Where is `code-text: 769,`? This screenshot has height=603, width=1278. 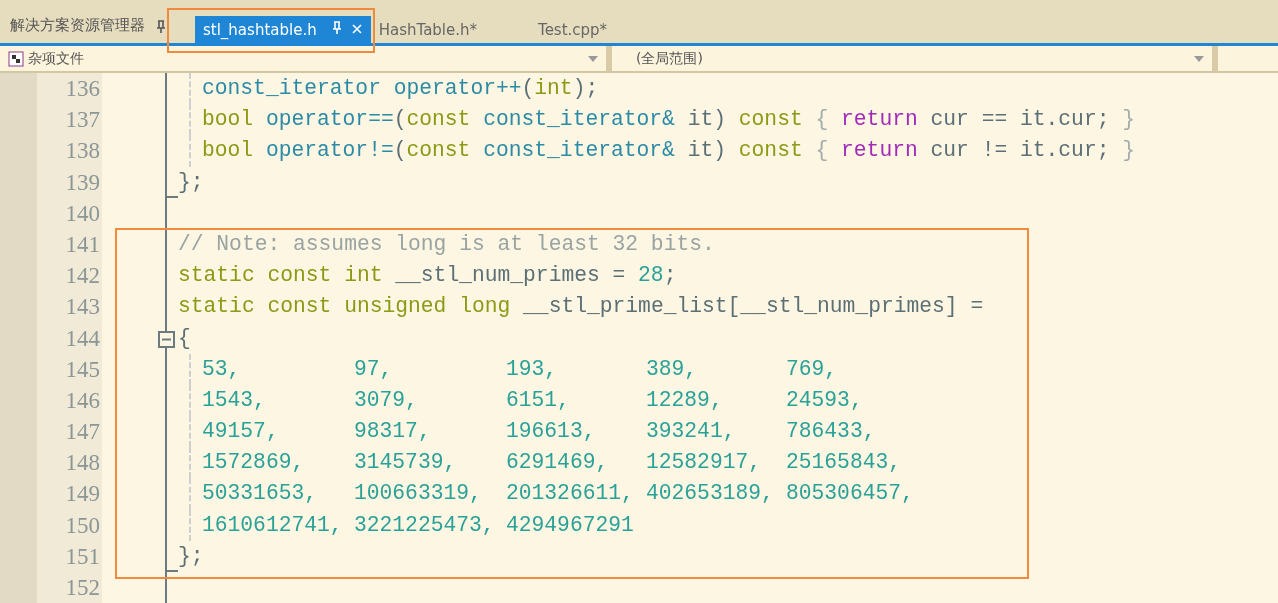
code-text: 769, is located at coordinates (812, 369).